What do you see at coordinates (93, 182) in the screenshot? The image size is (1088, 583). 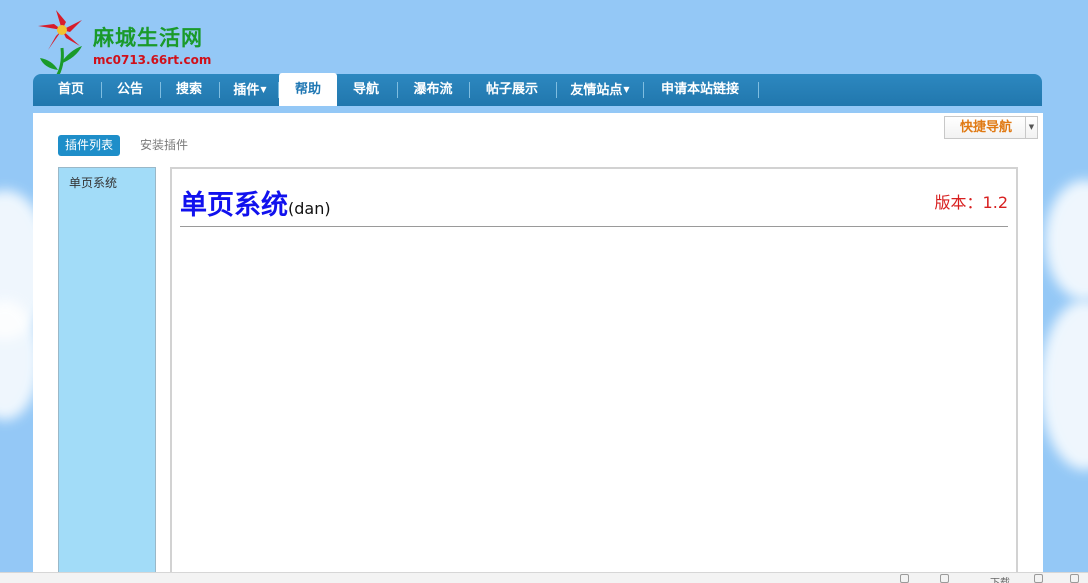 I see `sidebar-item-single-page: 单页系统` at bounding box center [93, 182].